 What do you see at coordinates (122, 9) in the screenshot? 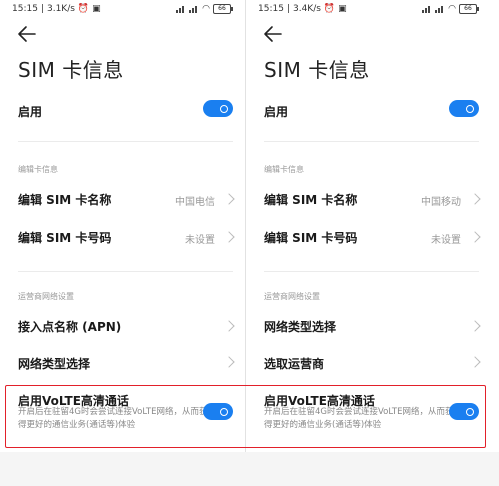
I see `status-bar: 15:15 | 3.1K/s ⏰ ▣ ◠ 66` at bounding box center [122, 9].